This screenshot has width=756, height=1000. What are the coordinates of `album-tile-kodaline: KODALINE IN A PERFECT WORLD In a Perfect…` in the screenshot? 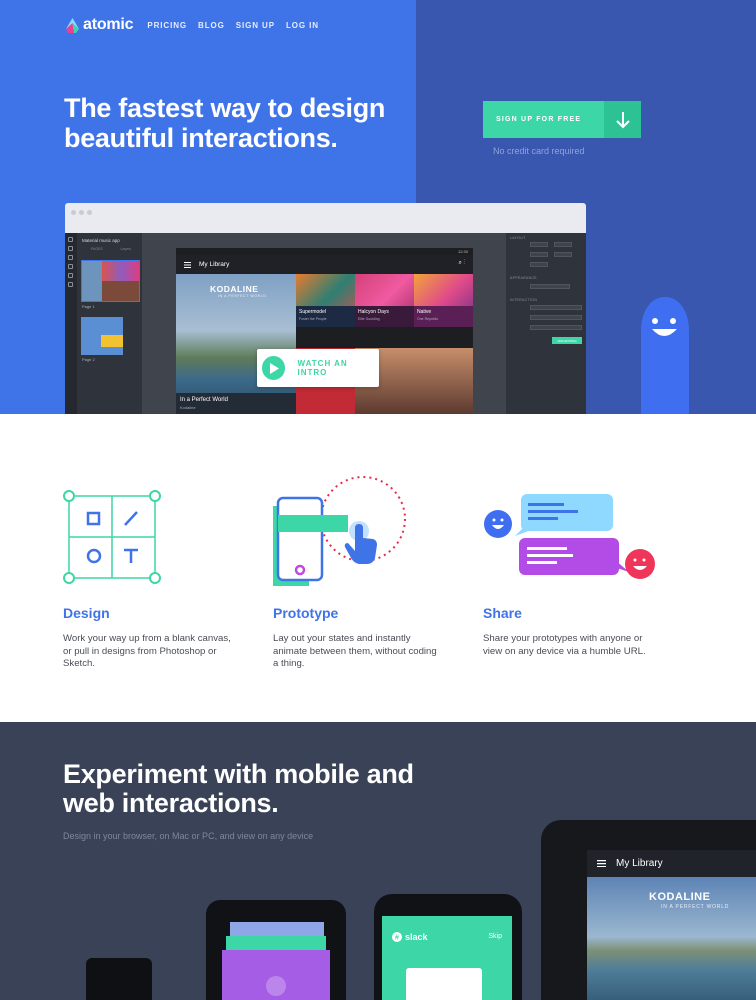 It's located at (236, 344).